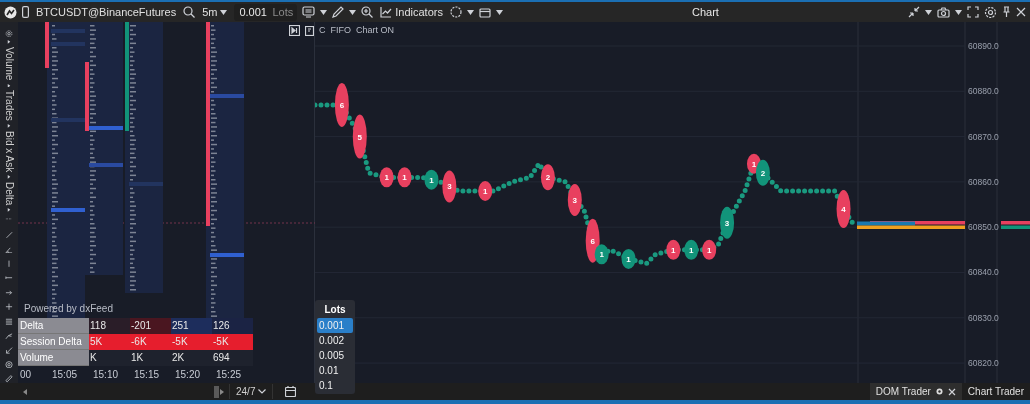 This screenshot has width=1030, height=404. Describe the element at coordinates (150, 326) in the screenshot. I see `table-cell: -201` at that location.